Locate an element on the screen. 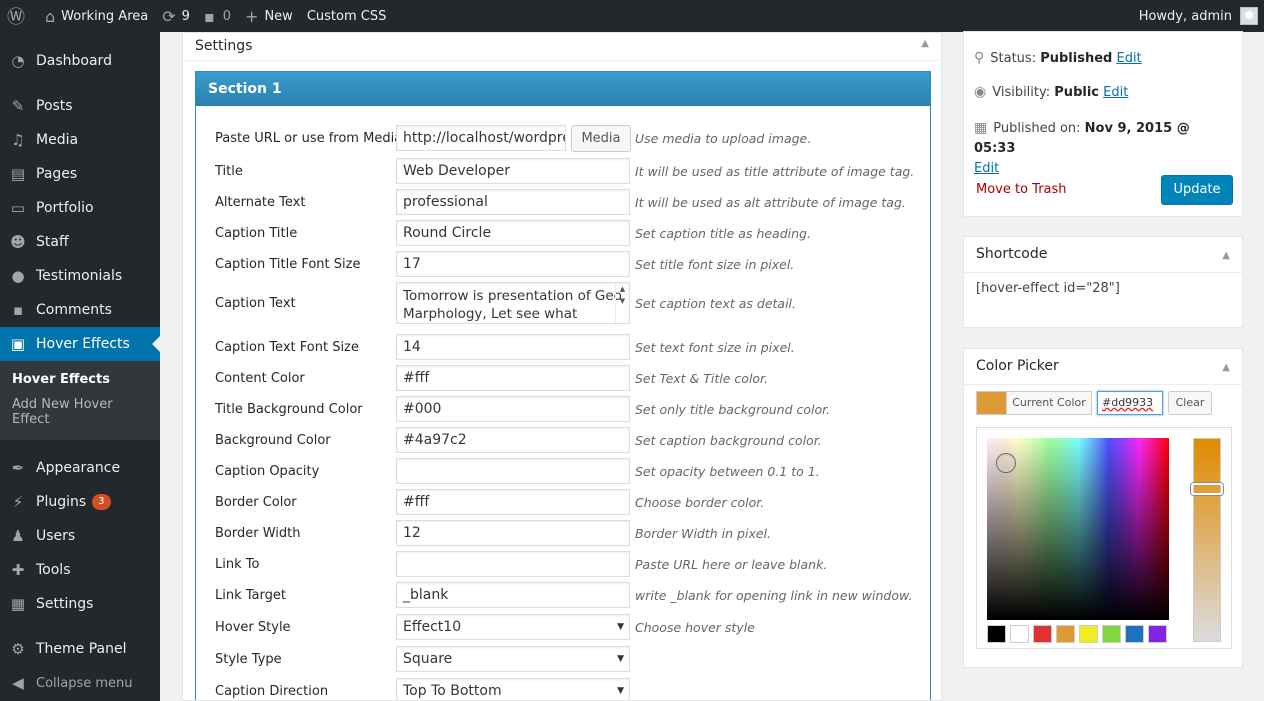 Image resolution: width=1264 pixels, height=701 pixels. menu-appearance: ✒ Appearance is located at coordinates (80, 468).